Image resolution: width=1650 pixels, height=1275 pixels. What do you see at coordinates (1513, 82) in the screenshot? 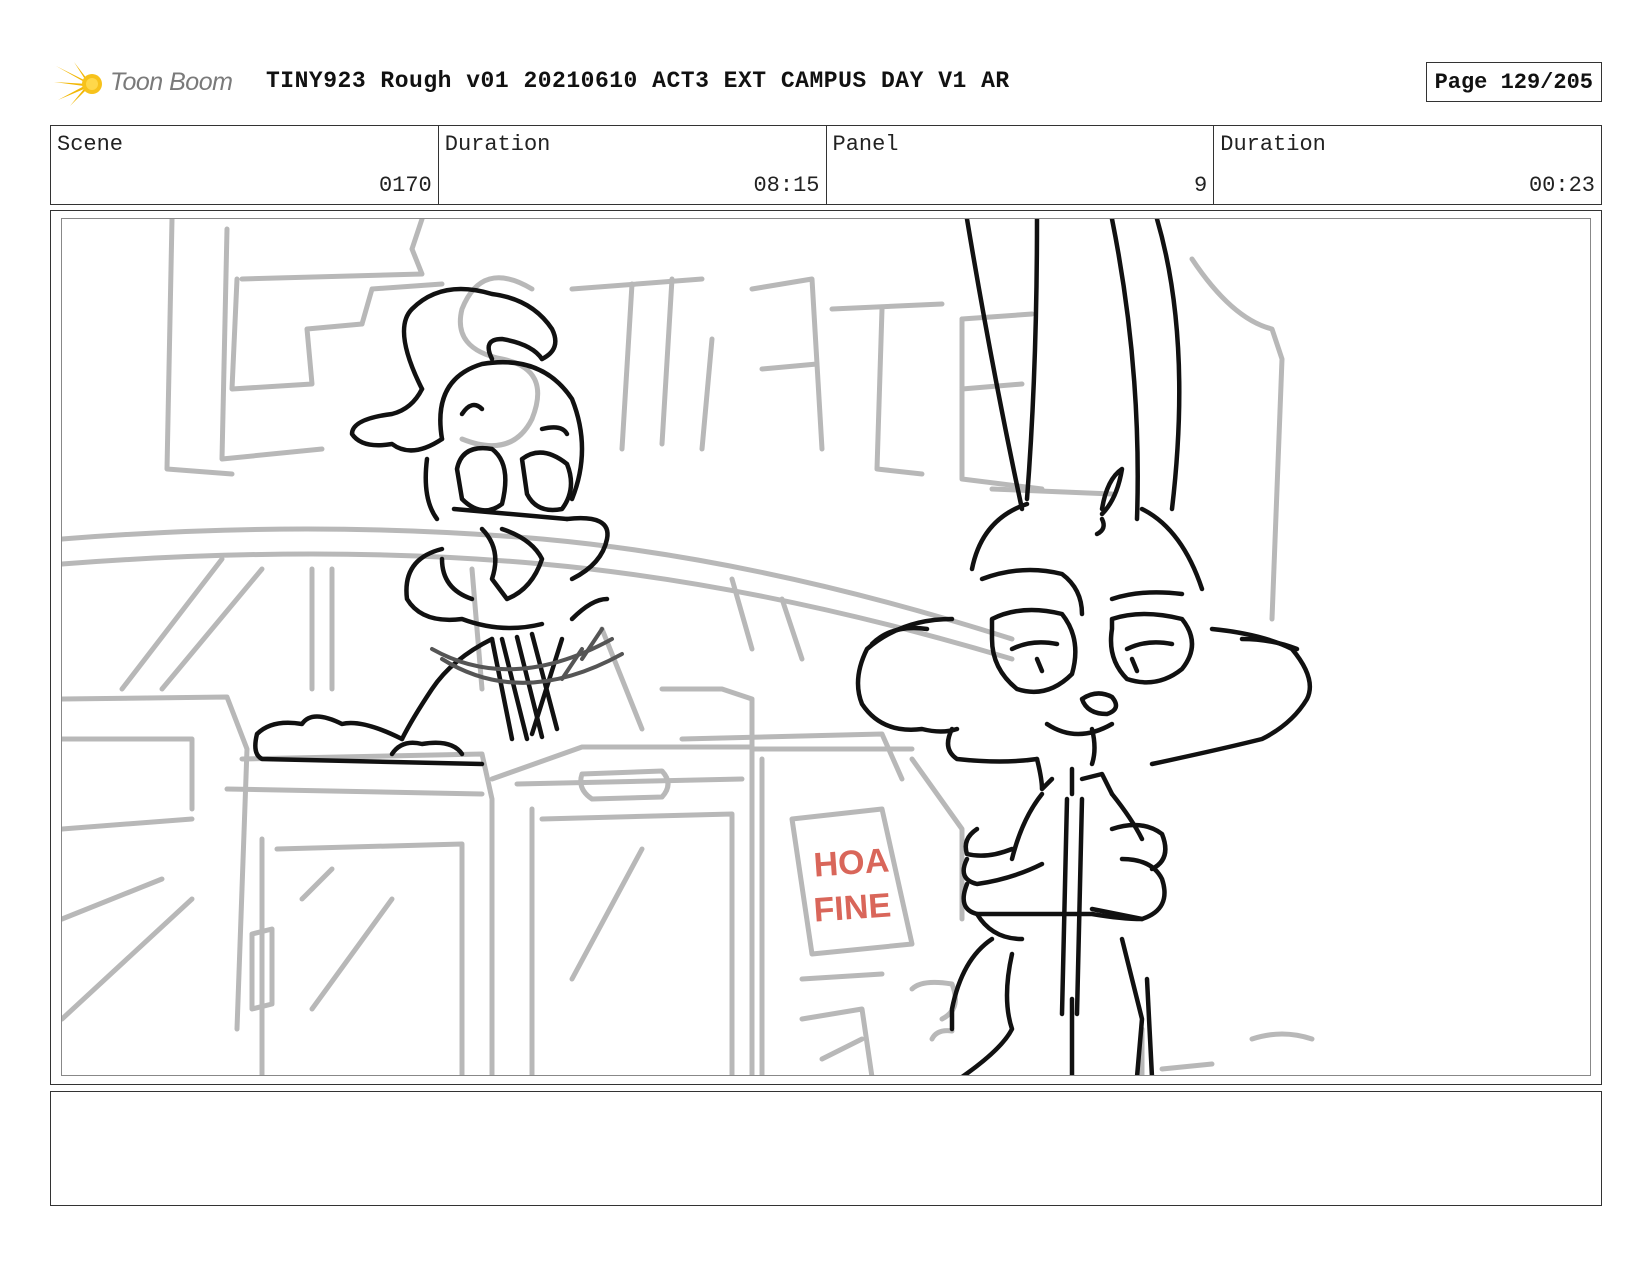
I see `page-indicator: Page 129/205` at bounding box center [1513, 82].